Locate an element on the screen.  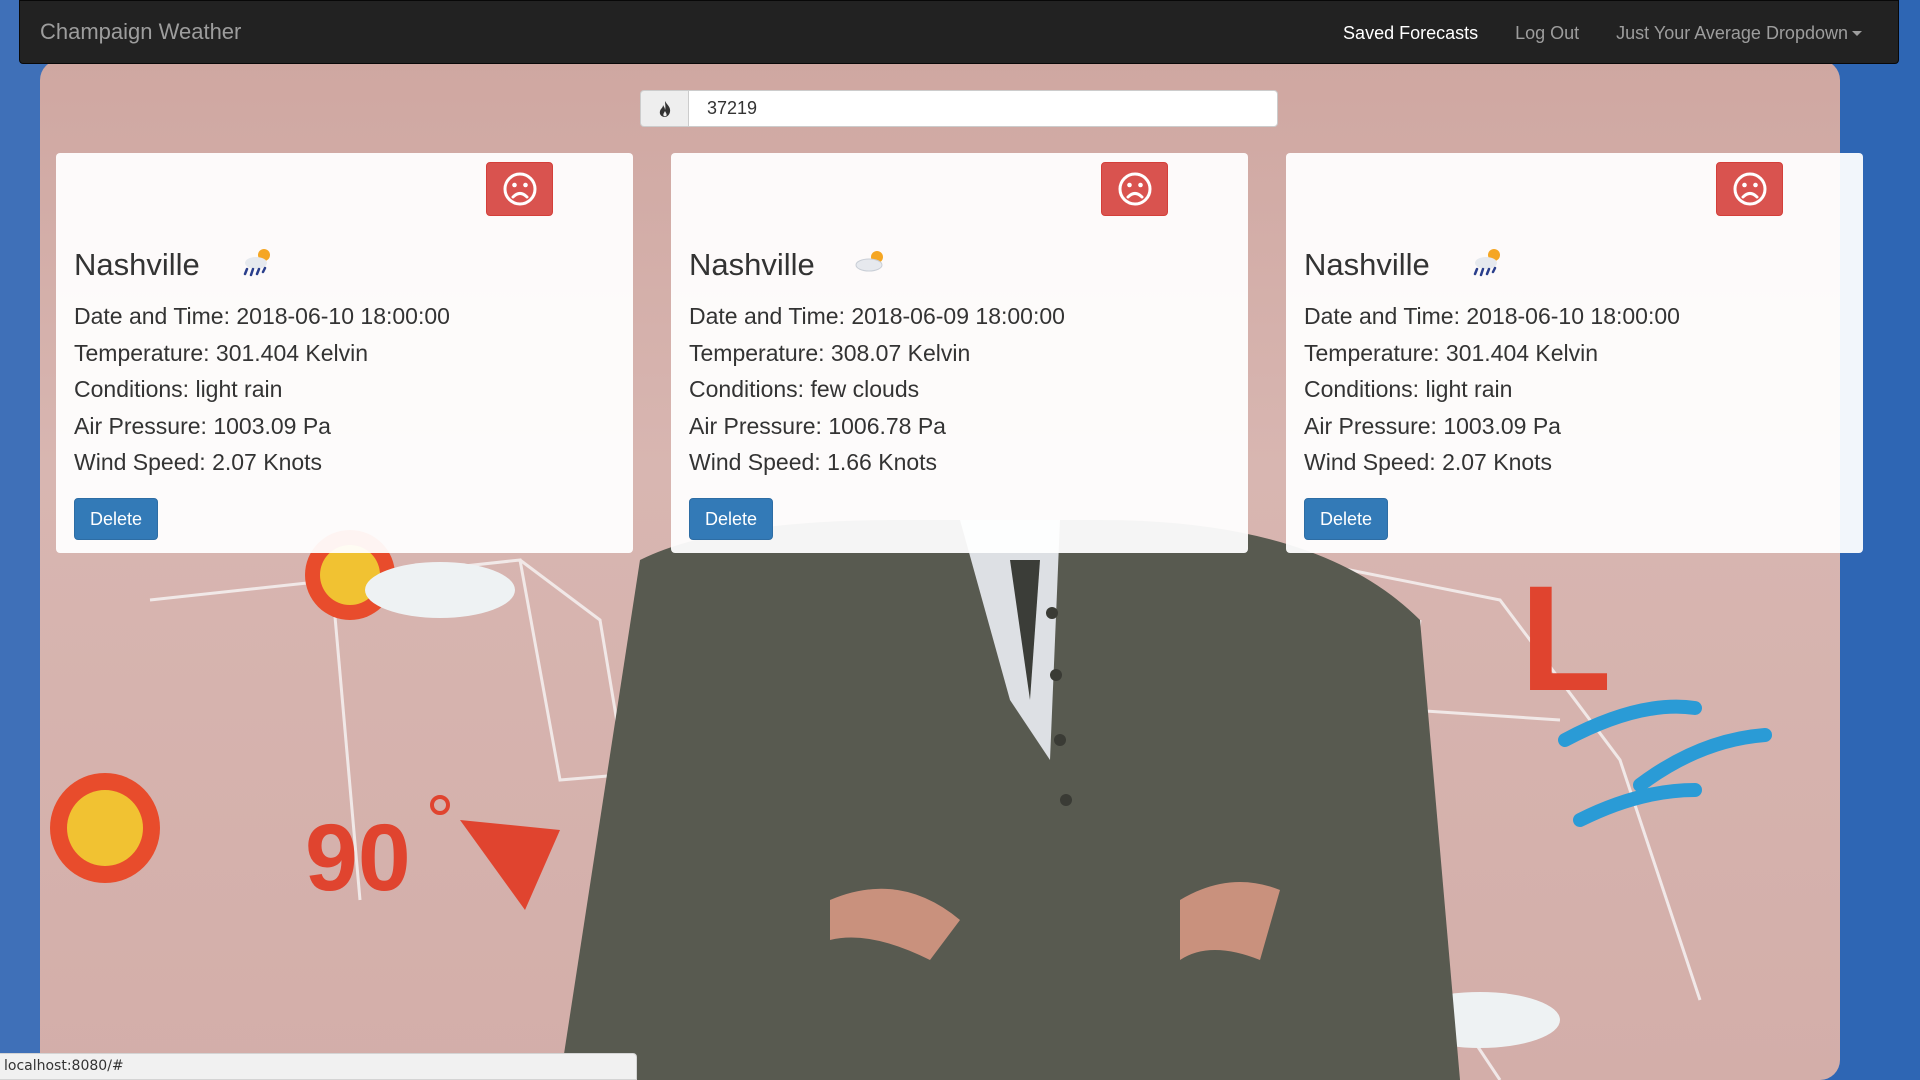
svg-text: 90 is located at coordinates (358, 858).